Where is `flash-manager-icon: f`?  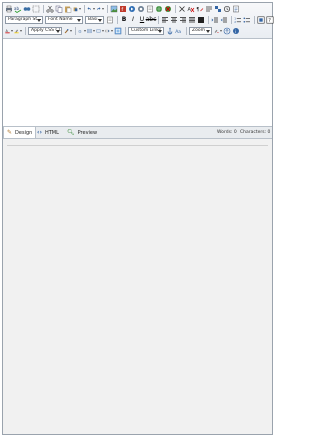
flash-manager-icon: f is located at coordinates (123, 9).